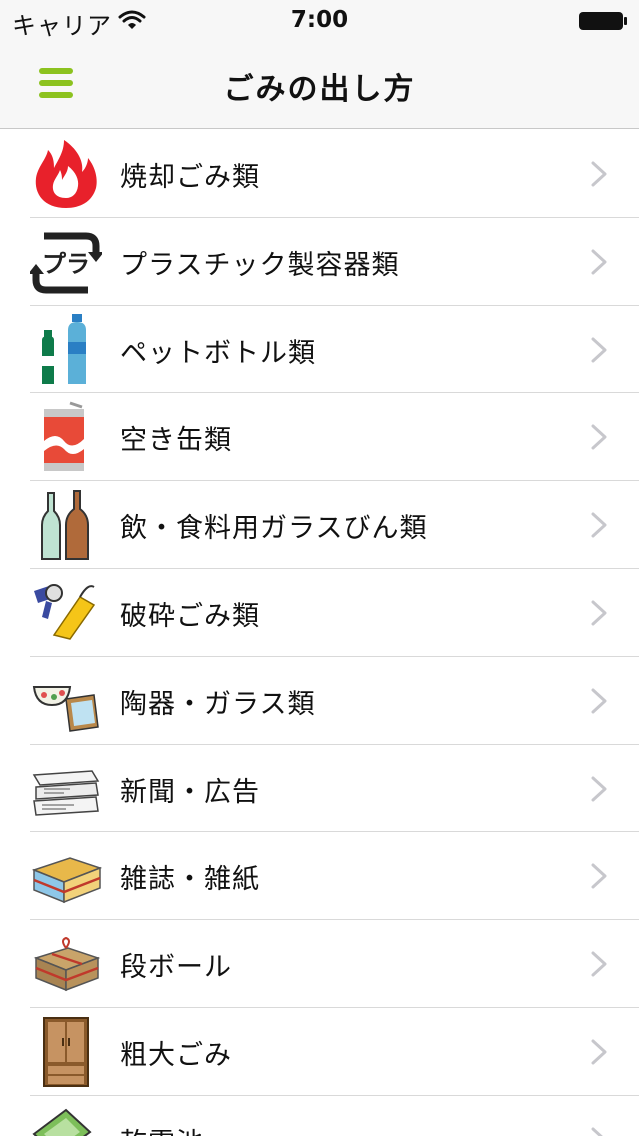 This screenshot has width=639, height=1136. What do you see at coordinates (65, 708) in the screenshot?
I see `bowl-mirror-icon` at bounding box center [65, 708].